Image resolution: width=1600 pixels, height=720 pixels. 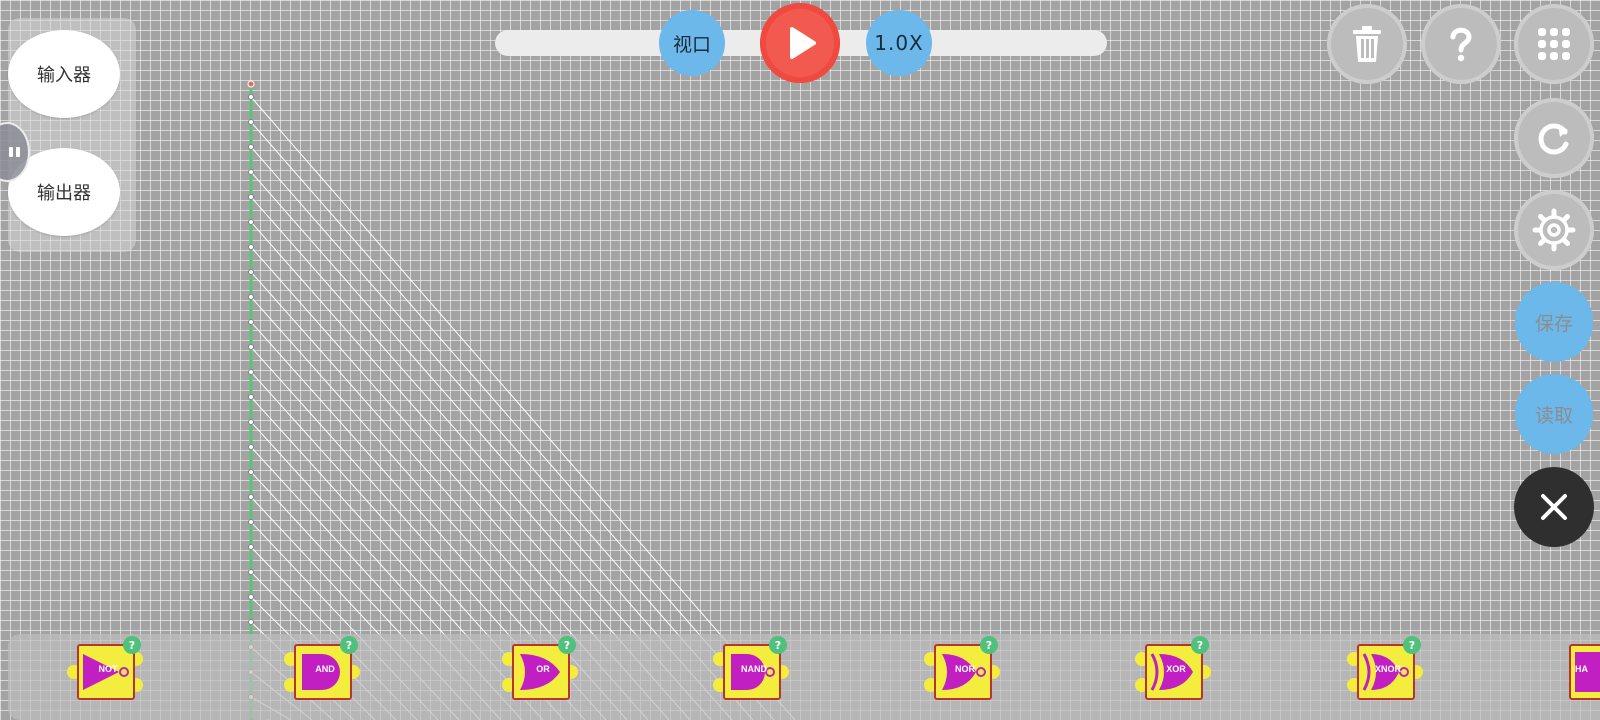 I want to click on load-label: 读取, so click(x=1553, y=415).